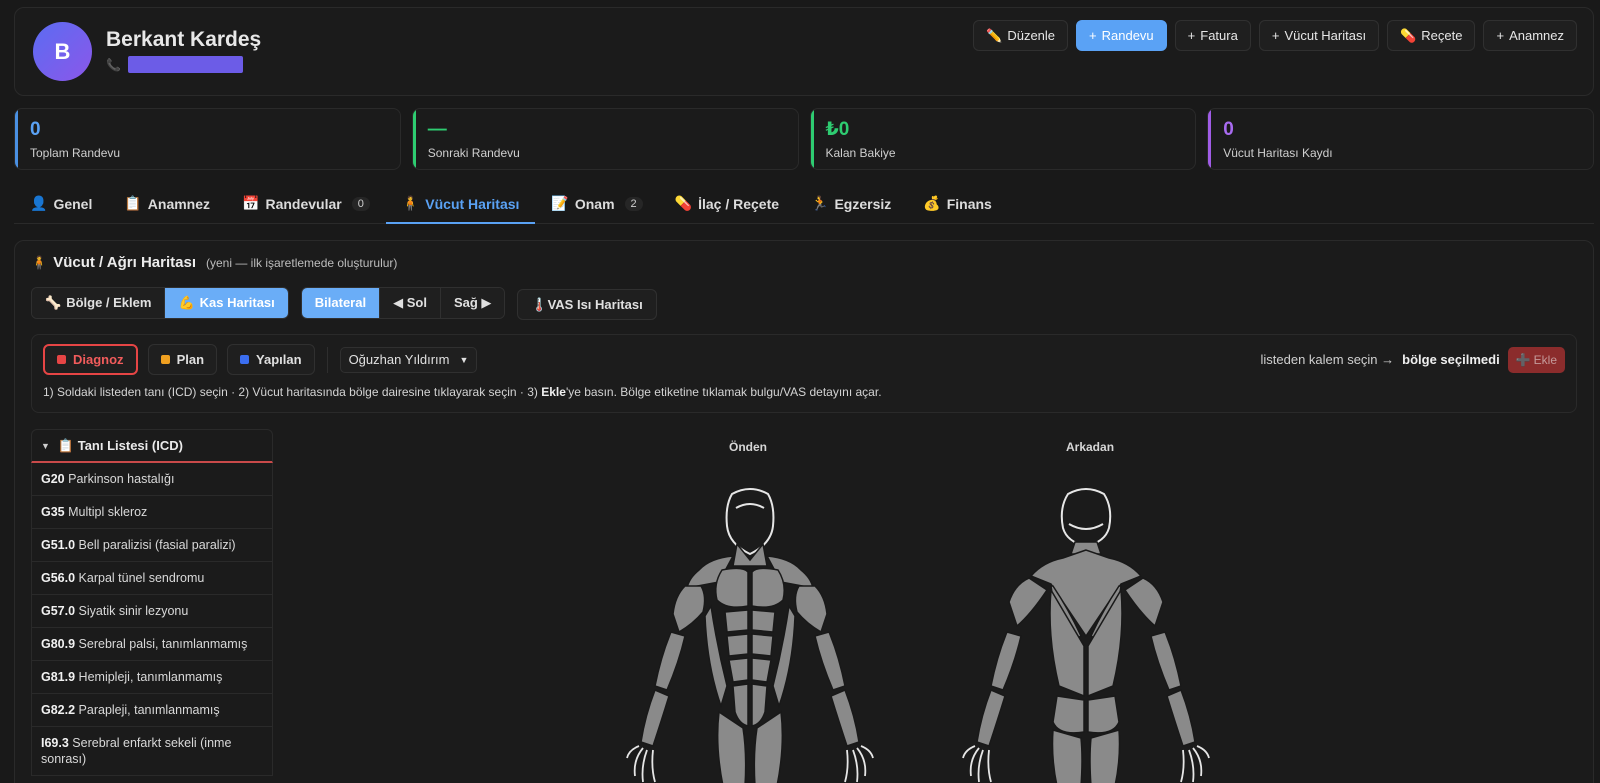 The width and height of the screenshot is (1600, 783). Describe the element at coordinates (1086, 634) in the screenshot. I see `back-body-map` at that location.